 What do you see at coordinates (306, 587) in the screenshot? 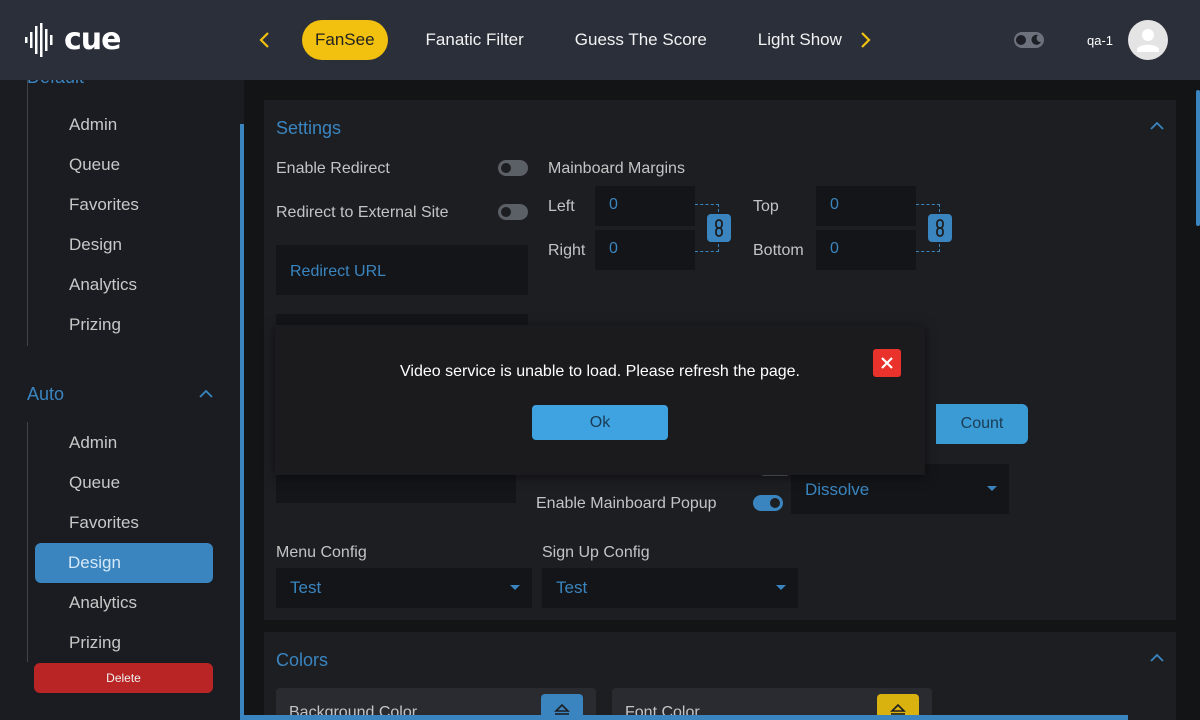
I see `menu-config-value: Test` at bounding box center [306, 587].